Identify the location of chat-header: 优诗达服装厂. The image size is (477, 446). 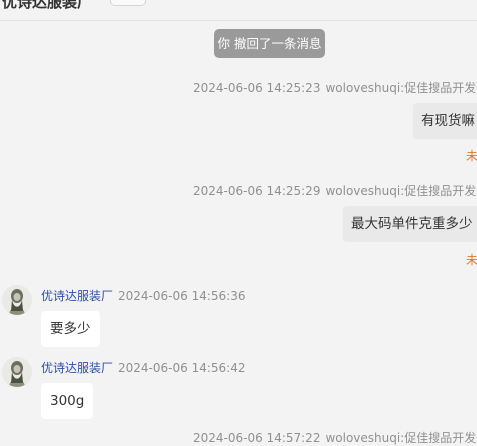
(238, 10).